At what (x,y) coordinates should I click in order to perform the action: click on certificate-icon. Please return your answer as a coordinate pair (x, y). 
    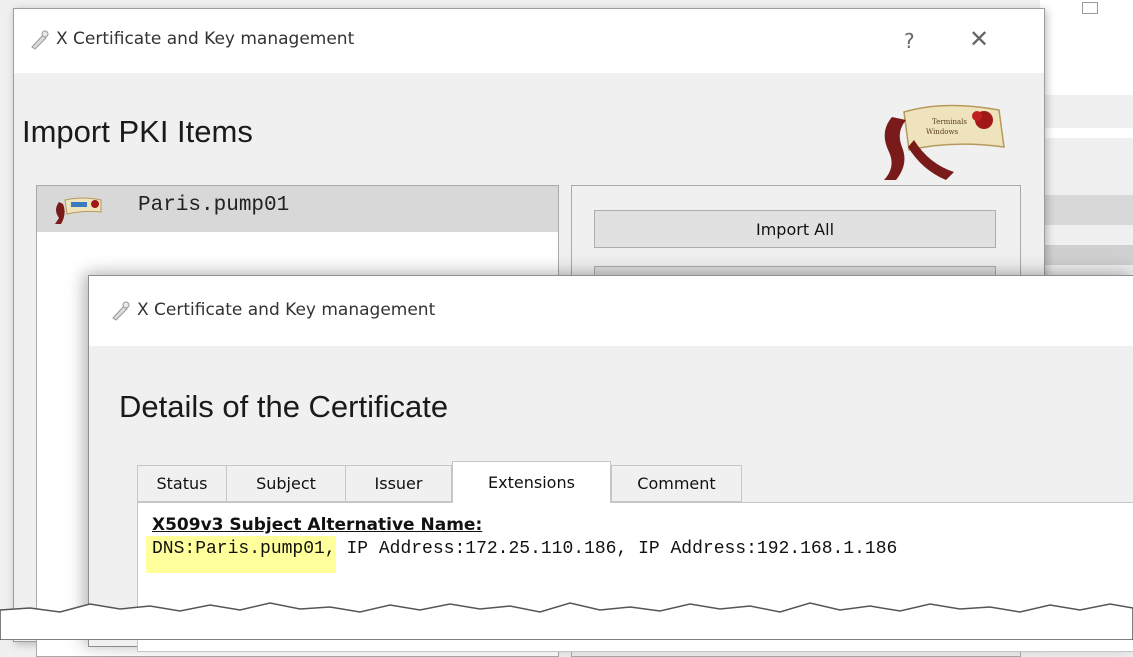
    Looking at the image, I should click on (78, 210).